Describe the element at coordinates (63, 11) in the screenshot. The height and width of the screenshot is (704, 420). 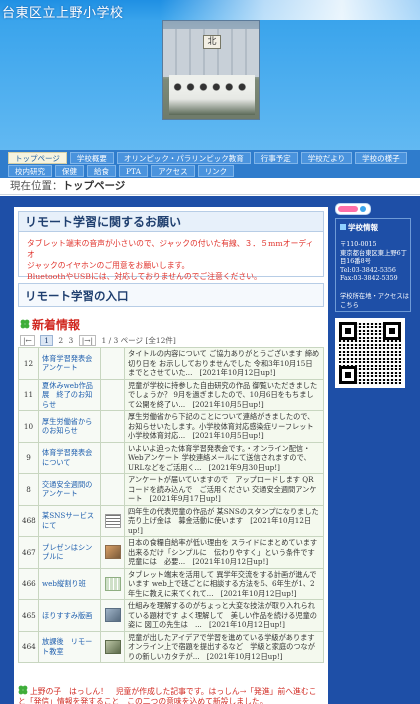
I see `site-title: 台東区立上野小学校` at that location.